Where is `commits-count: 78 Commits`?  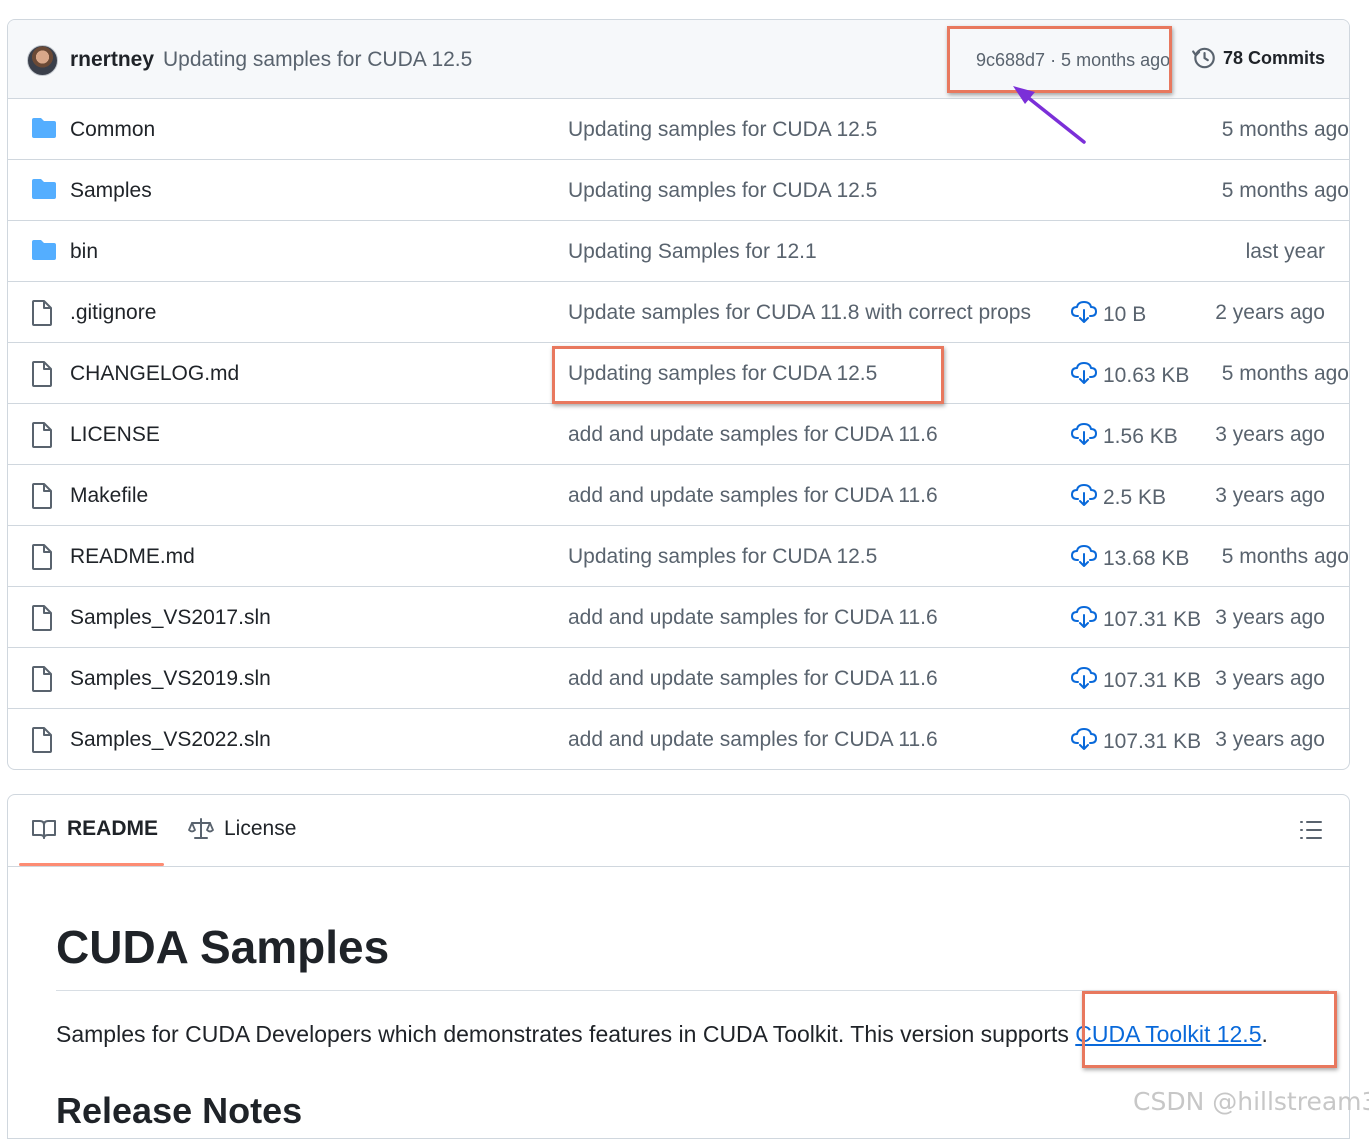
commits-count: 78 Commits is located at coordinates (1274, 57).